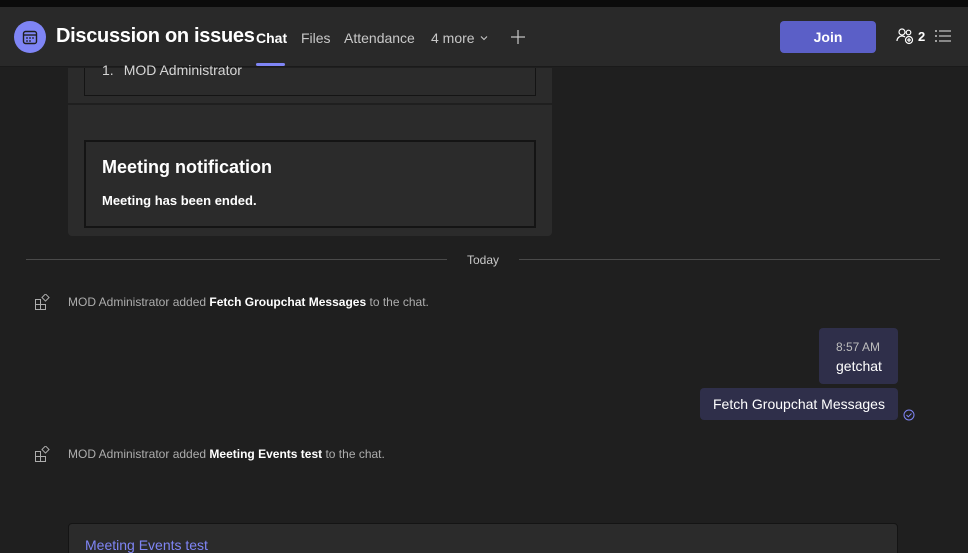  Describe the element at coordinates (453, 38) in the screenshot. I see `tab-more-label: 4 more` at that location.